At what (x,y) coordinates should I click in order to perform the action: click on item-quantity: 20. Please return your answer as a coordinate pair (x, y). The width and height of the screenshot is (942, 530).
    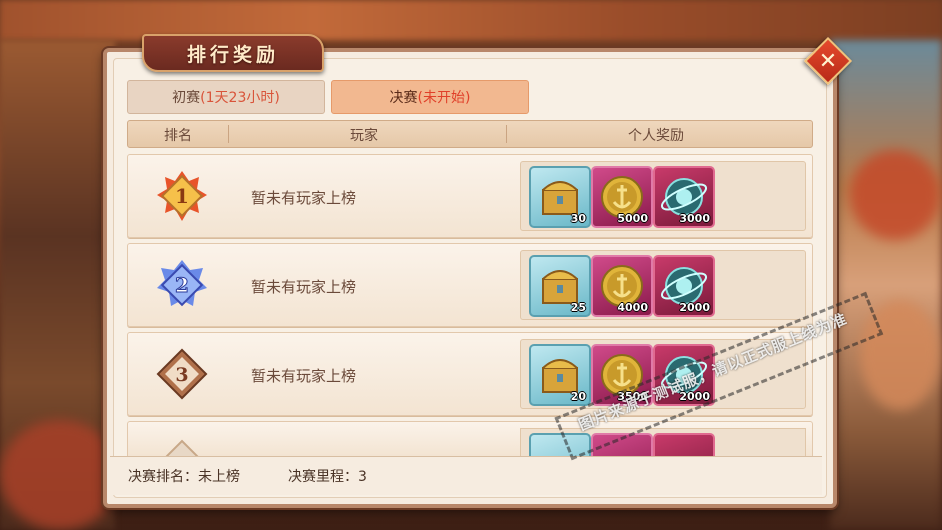
    Looking at the image, I should click on (578, 396).